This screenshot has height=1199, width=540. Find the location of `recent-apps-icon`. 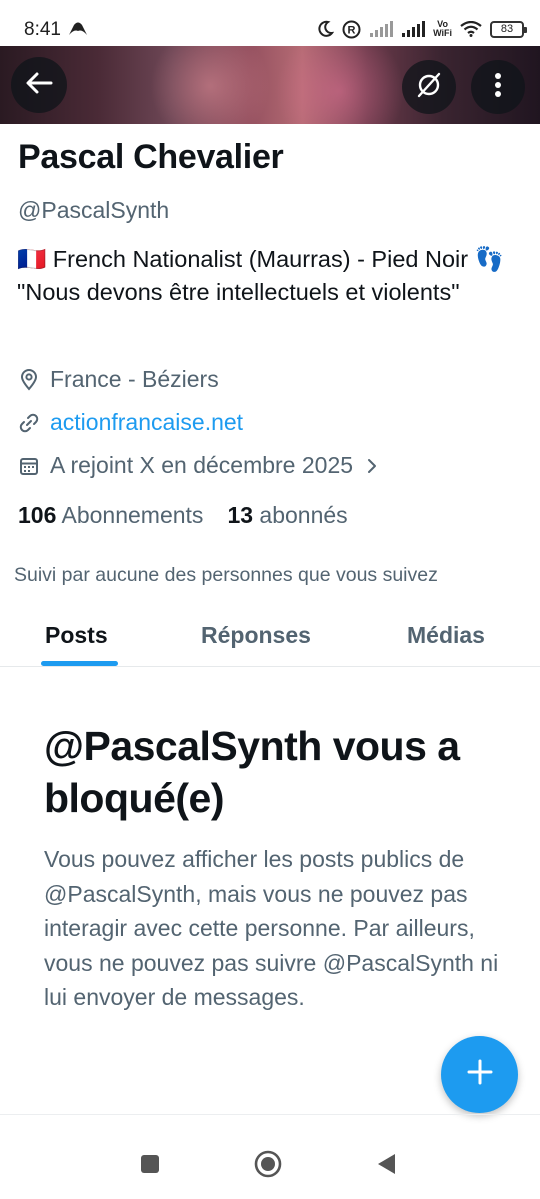

recent-apps-icon is located at coordinates (150, 1166).